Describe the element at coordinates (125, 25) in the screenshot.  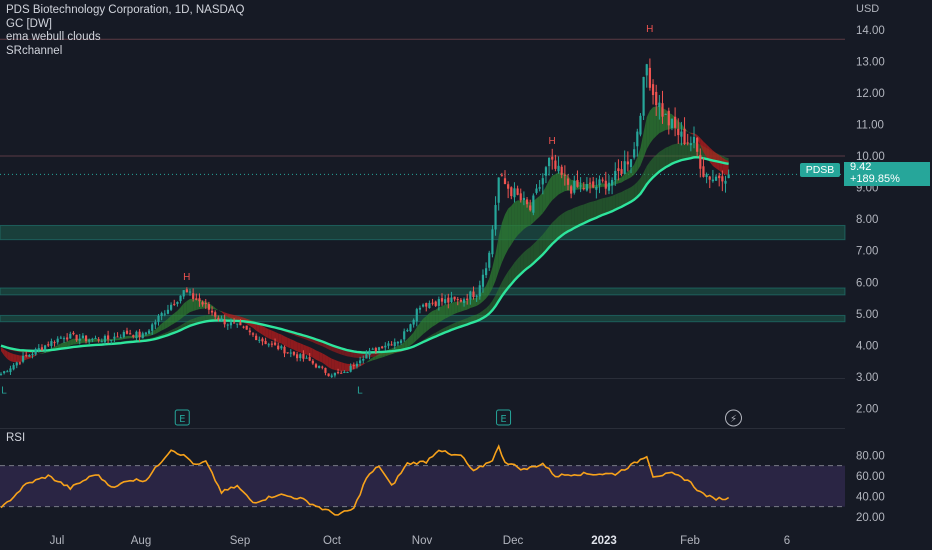
I see `indicator-gc: GC [DW]` at that location.